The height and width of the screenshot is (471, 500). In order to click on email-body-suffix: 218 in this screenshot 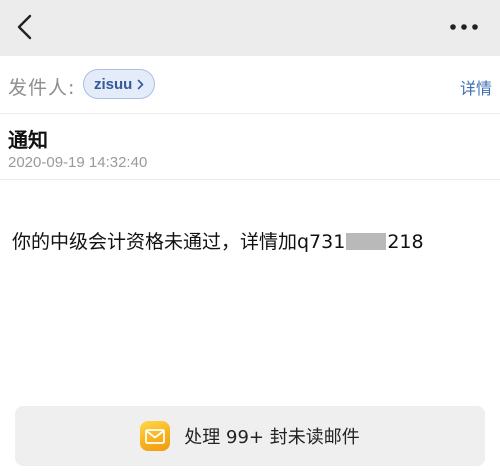, I will do `click(405, 242)`.